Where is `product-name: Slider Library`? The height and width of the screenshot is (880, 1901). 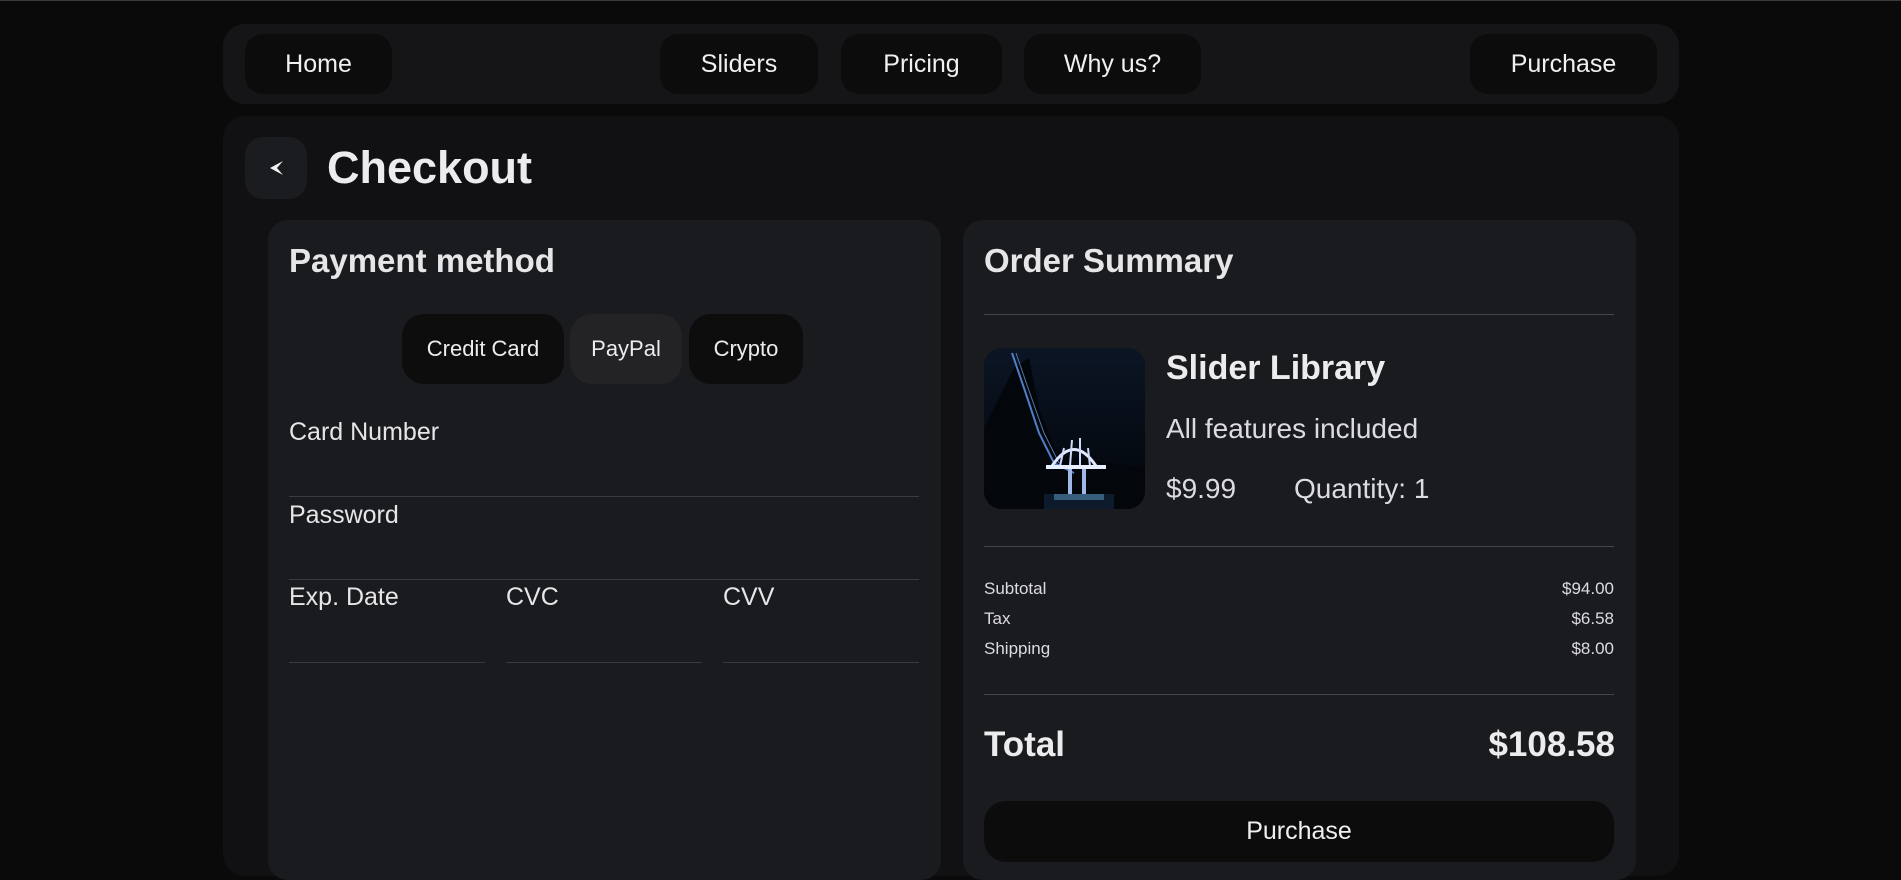 product-name: Slider Library is located at coordinates (1276, 368).